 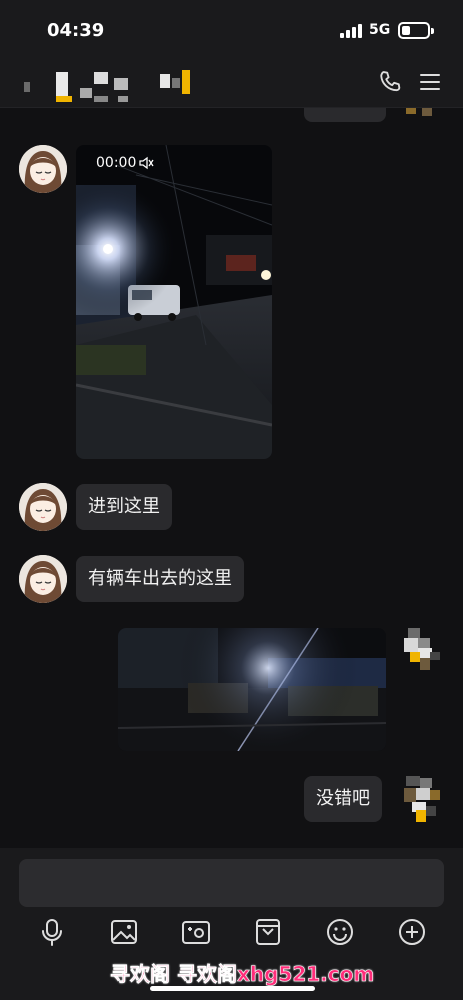 I want to click on emoji-icon, so click(x=340, y=932).